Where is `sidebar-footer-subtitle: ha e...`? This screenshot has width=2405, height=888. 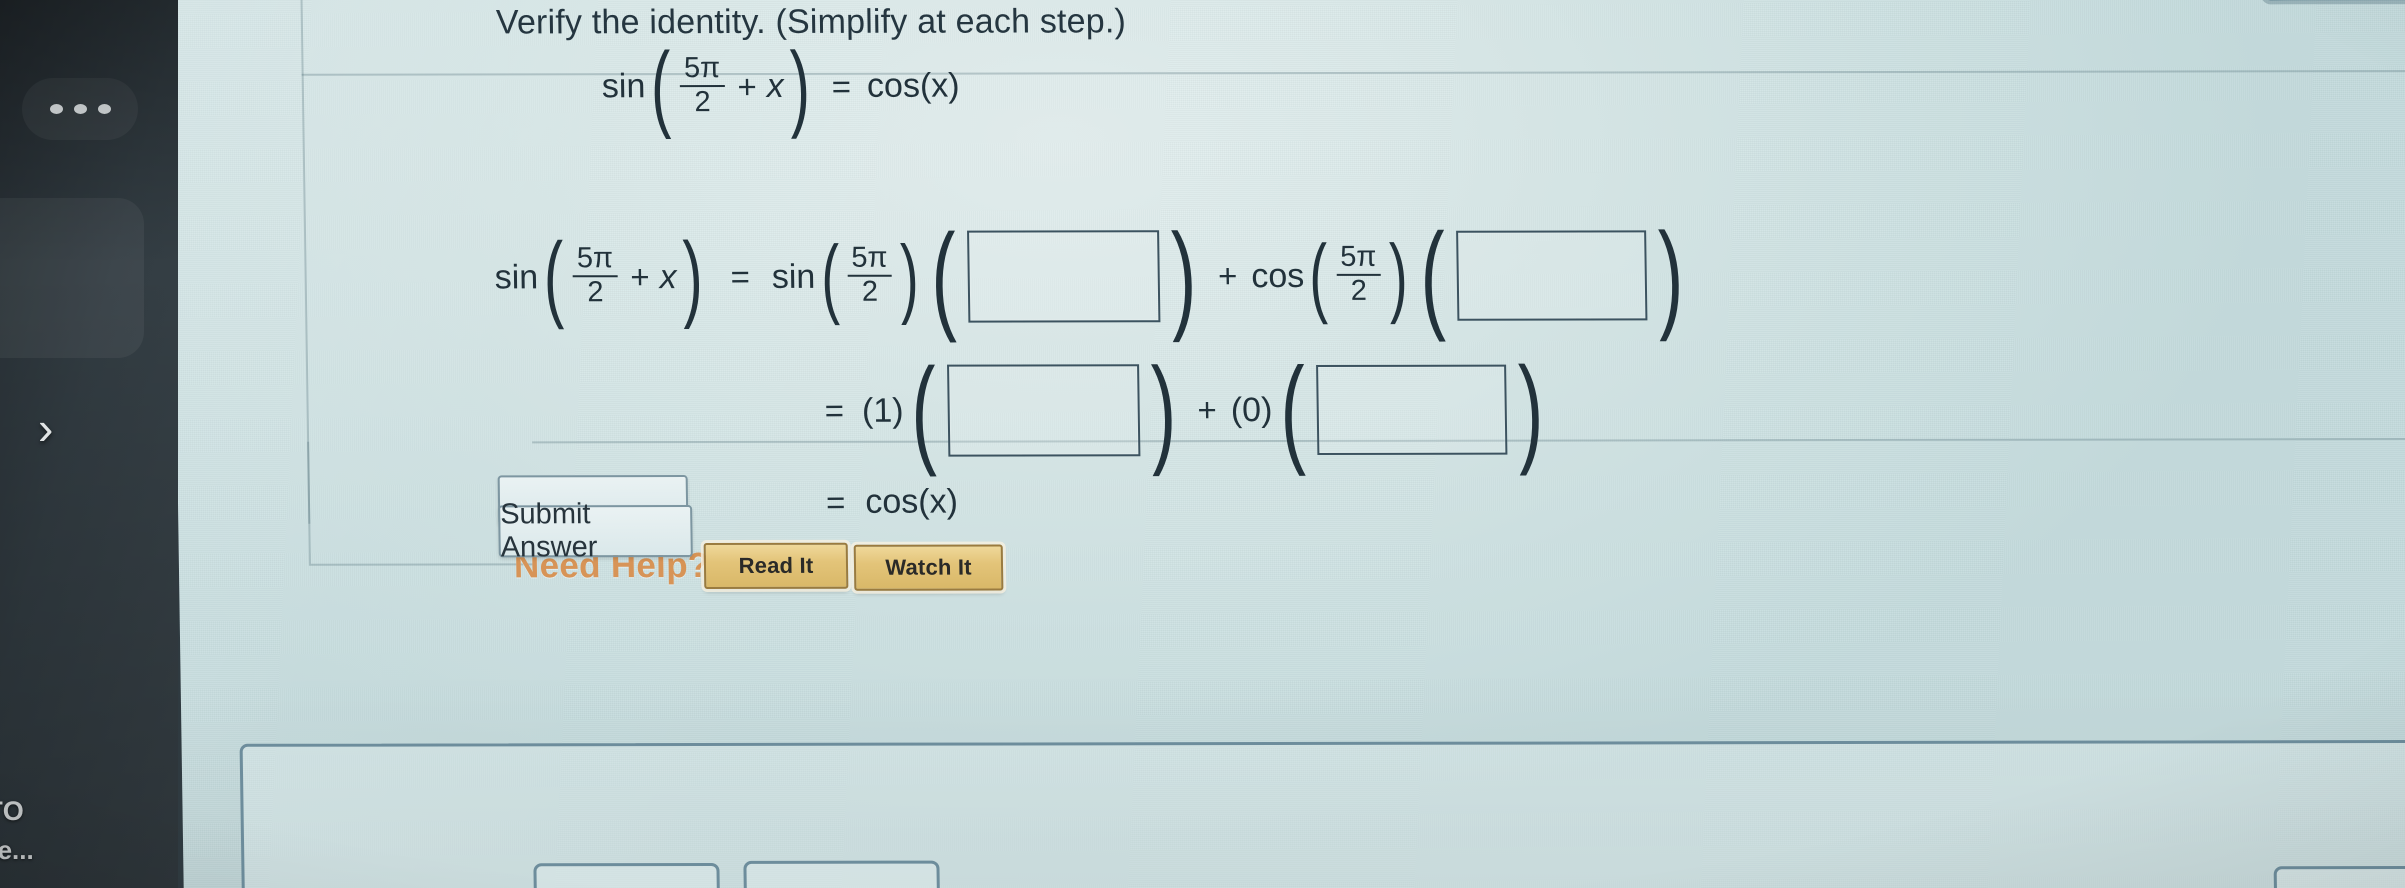 sidebar-footer-subtitle: ha e... is located at coordinates (17, 850).